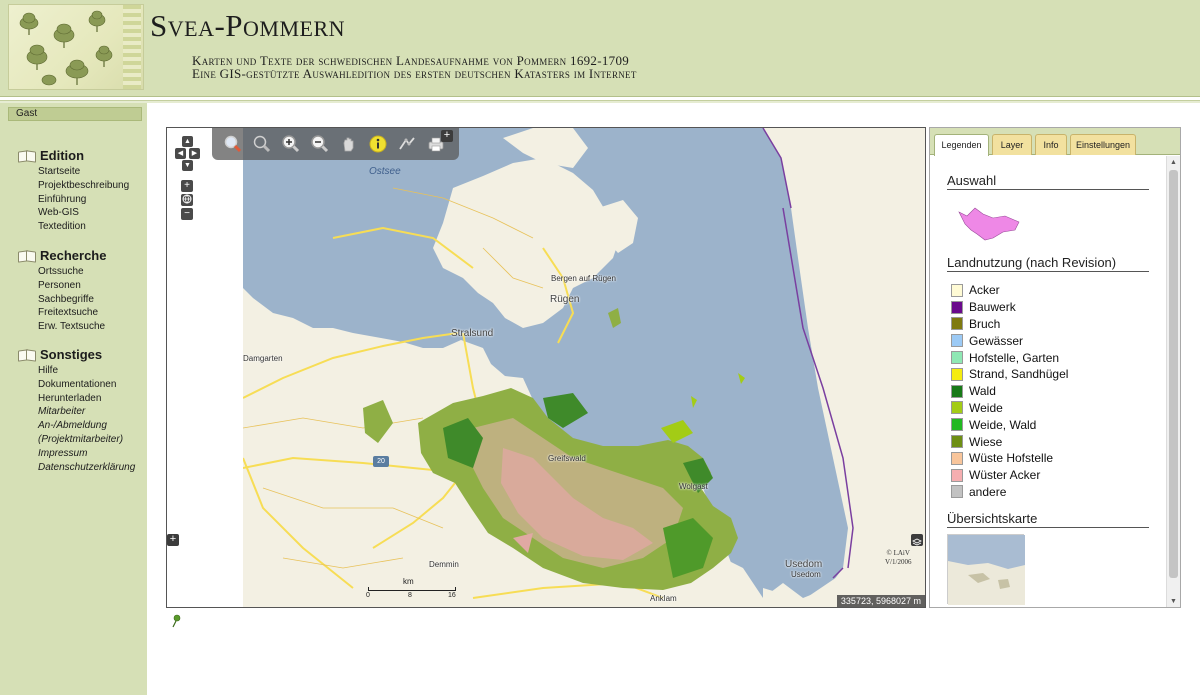 Image resolution: width=1200 pixels, height=695 pixels. I want to click on measure-icon, so click(407, 143).